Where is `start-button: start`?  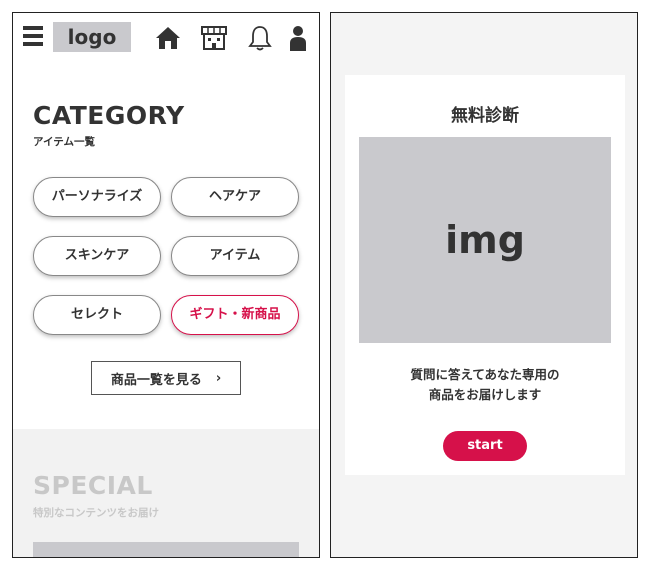 start-button: start is located at coordinates (485, 446).